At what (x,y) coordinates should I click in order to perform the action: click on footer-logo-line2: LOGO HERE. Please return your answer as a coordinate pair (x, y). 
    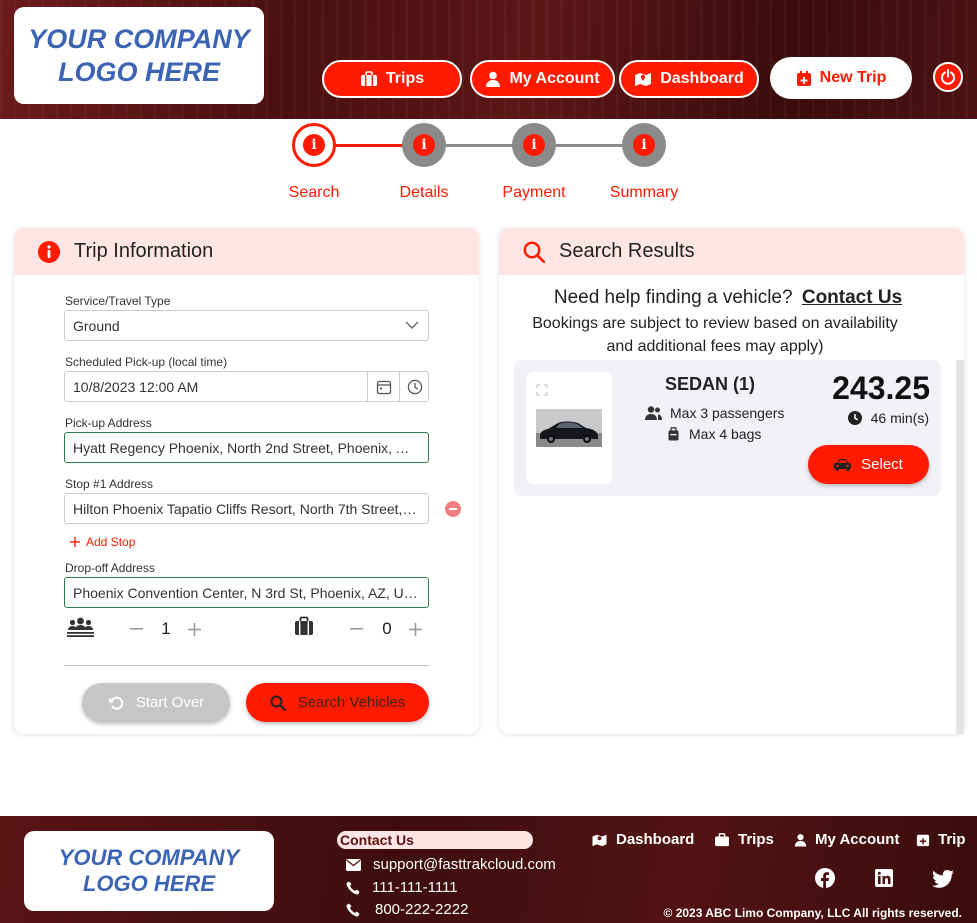
    Looking at the image, I should click on (148, 883).